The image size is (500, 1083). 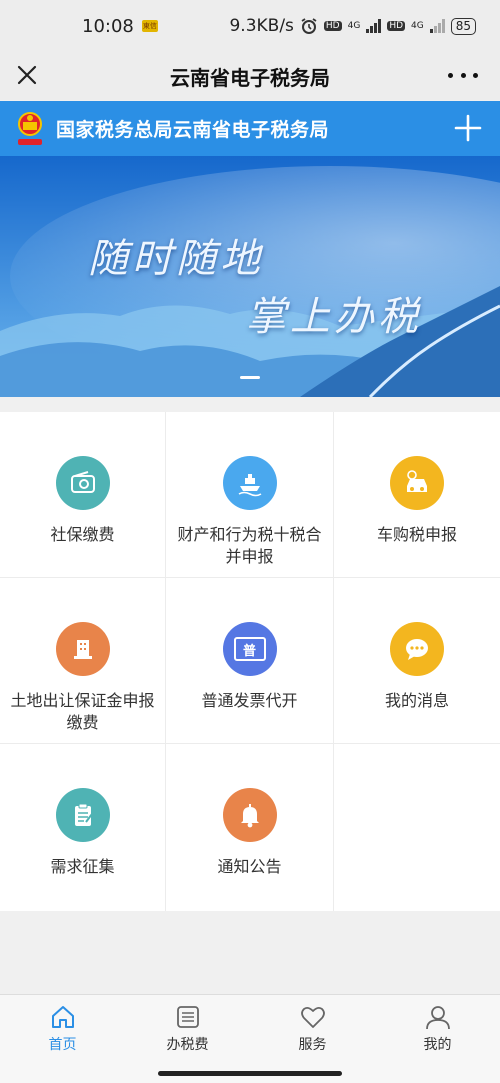 I want to click on service-label: 土地出让保证金申报缴费, so click(x=82, y=711).